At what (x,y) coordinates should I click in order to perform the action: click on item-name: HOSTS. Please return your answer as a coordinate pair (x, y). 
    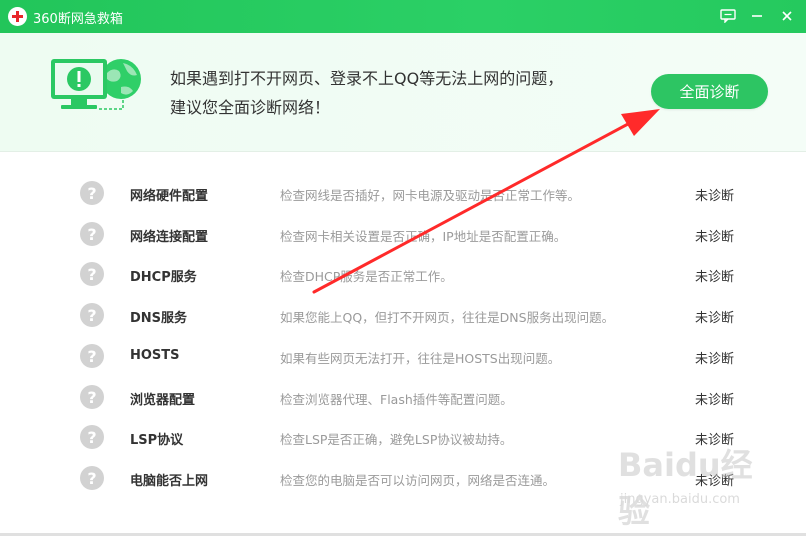
    Looking at the image, I should click on (155, 355).